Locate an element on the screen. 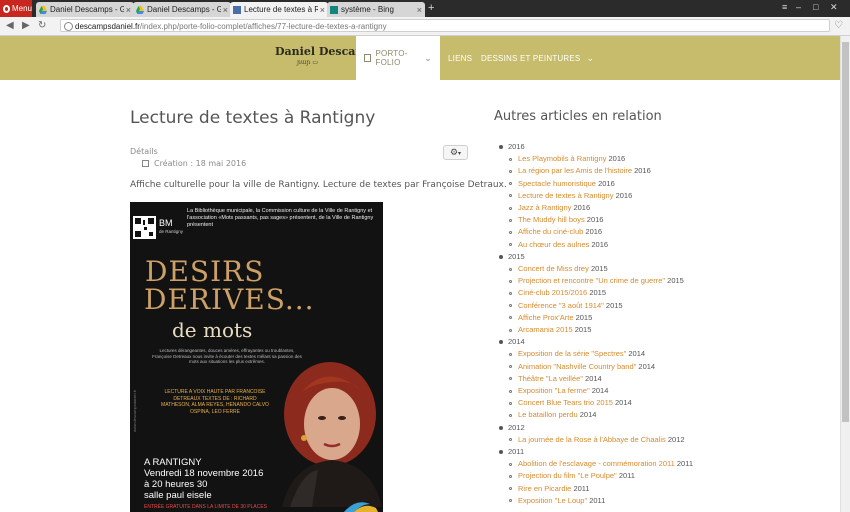  related-article-link: Spectacle humoristique 2016 is located at coordinates (596, 184).